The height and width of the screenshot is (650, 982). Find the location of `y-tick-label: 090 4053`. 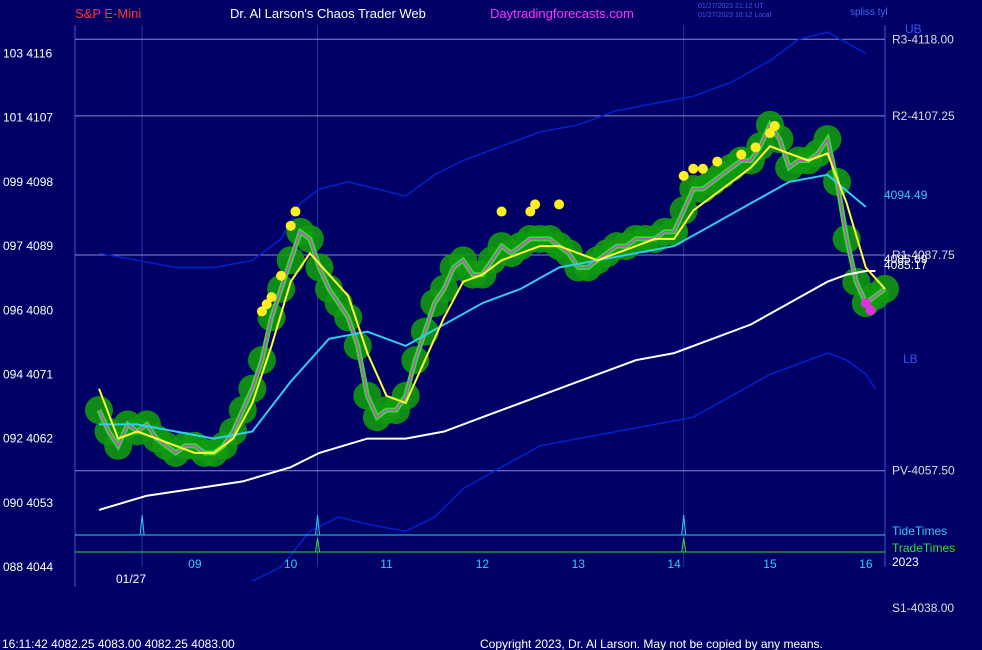

y-tick-label: 090 4053 is located at coordinates (28, 503).